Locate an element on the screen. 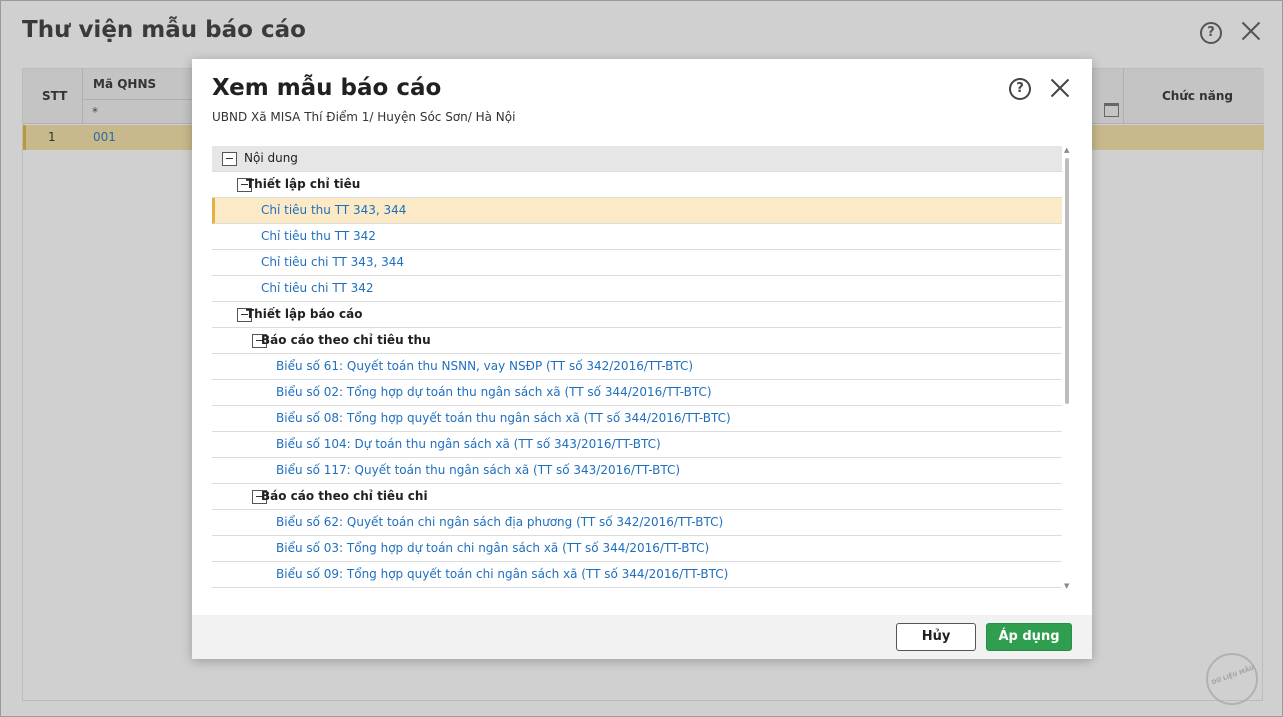  tree-item-label: Chỉ tiêu chi TT 342 is located at coordinates (317, 288).